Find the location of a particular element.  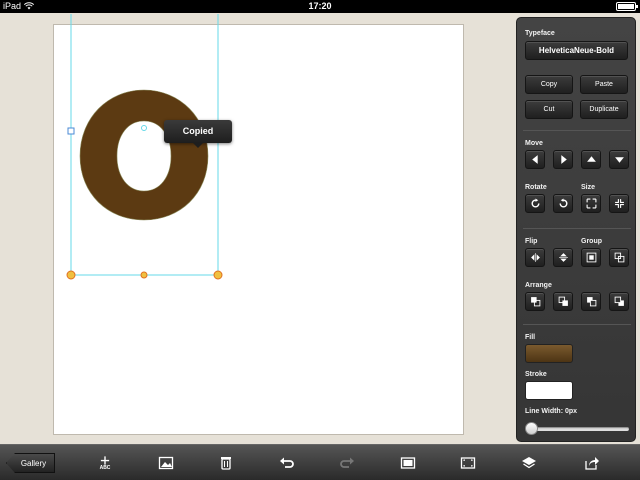

clock: 17:20 is located at coordinates (320, 6).